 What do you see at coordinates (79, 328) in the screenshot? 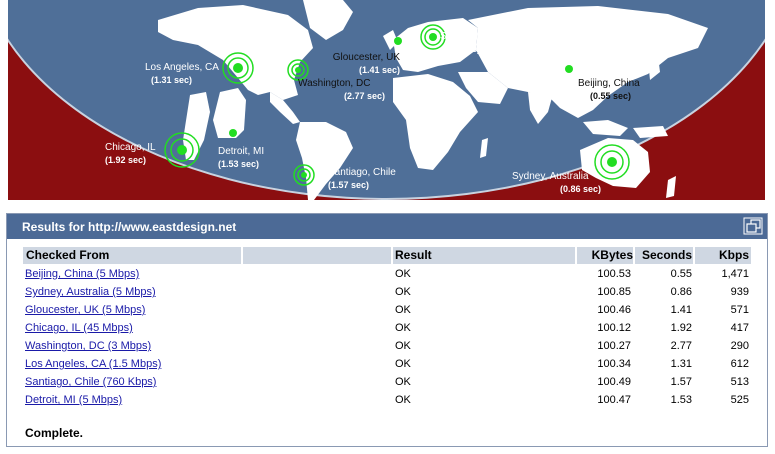
I see `location-link: Chicago, IL (45 Mbps)` at bounding box center [79, 328].